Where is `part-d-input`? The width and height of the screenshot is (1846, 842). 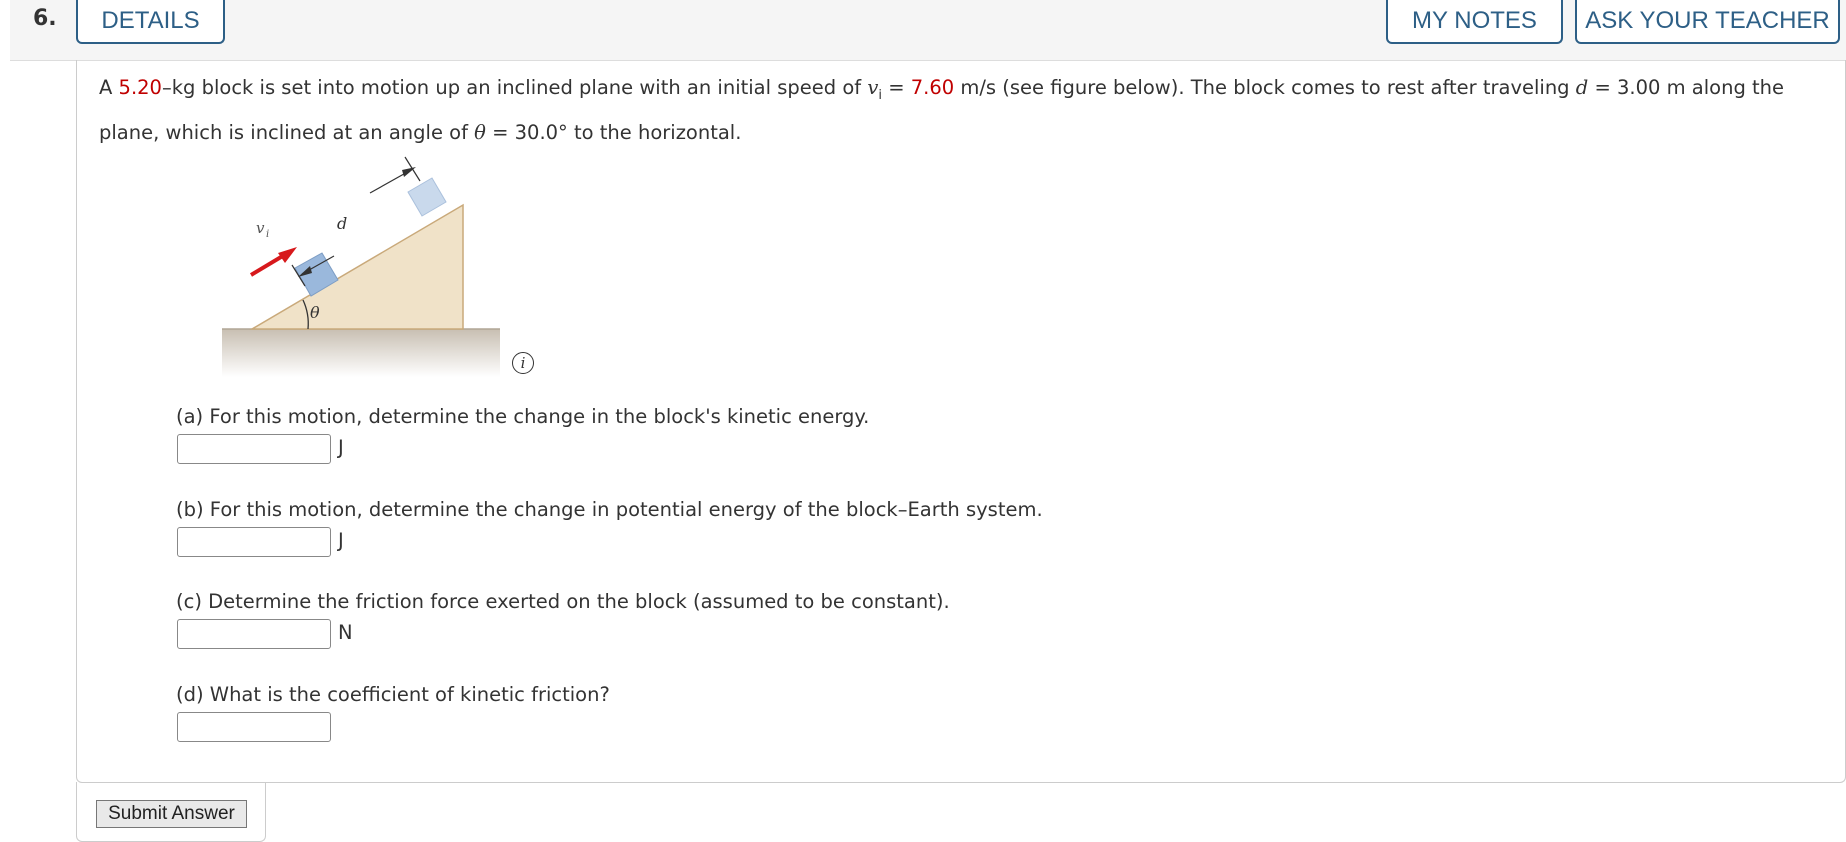
part-d-input is located at coordinates (254, 727).